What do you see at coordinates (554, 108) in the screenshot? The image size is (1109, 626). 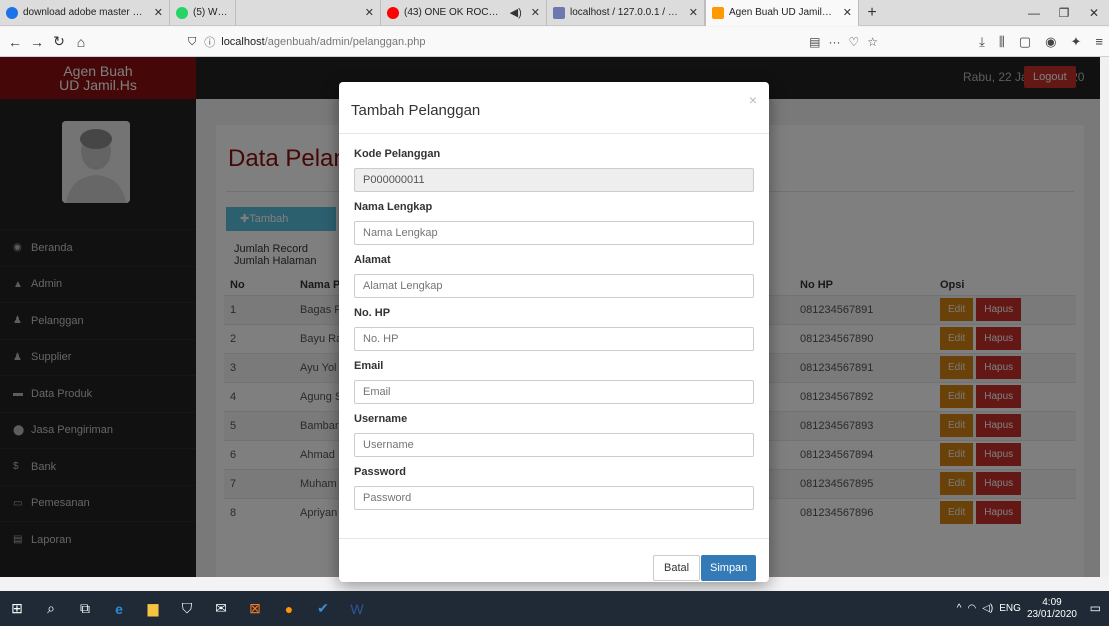 I see `modal-header: Tambah Pelanggan ×` at bounding box center [554, 108].